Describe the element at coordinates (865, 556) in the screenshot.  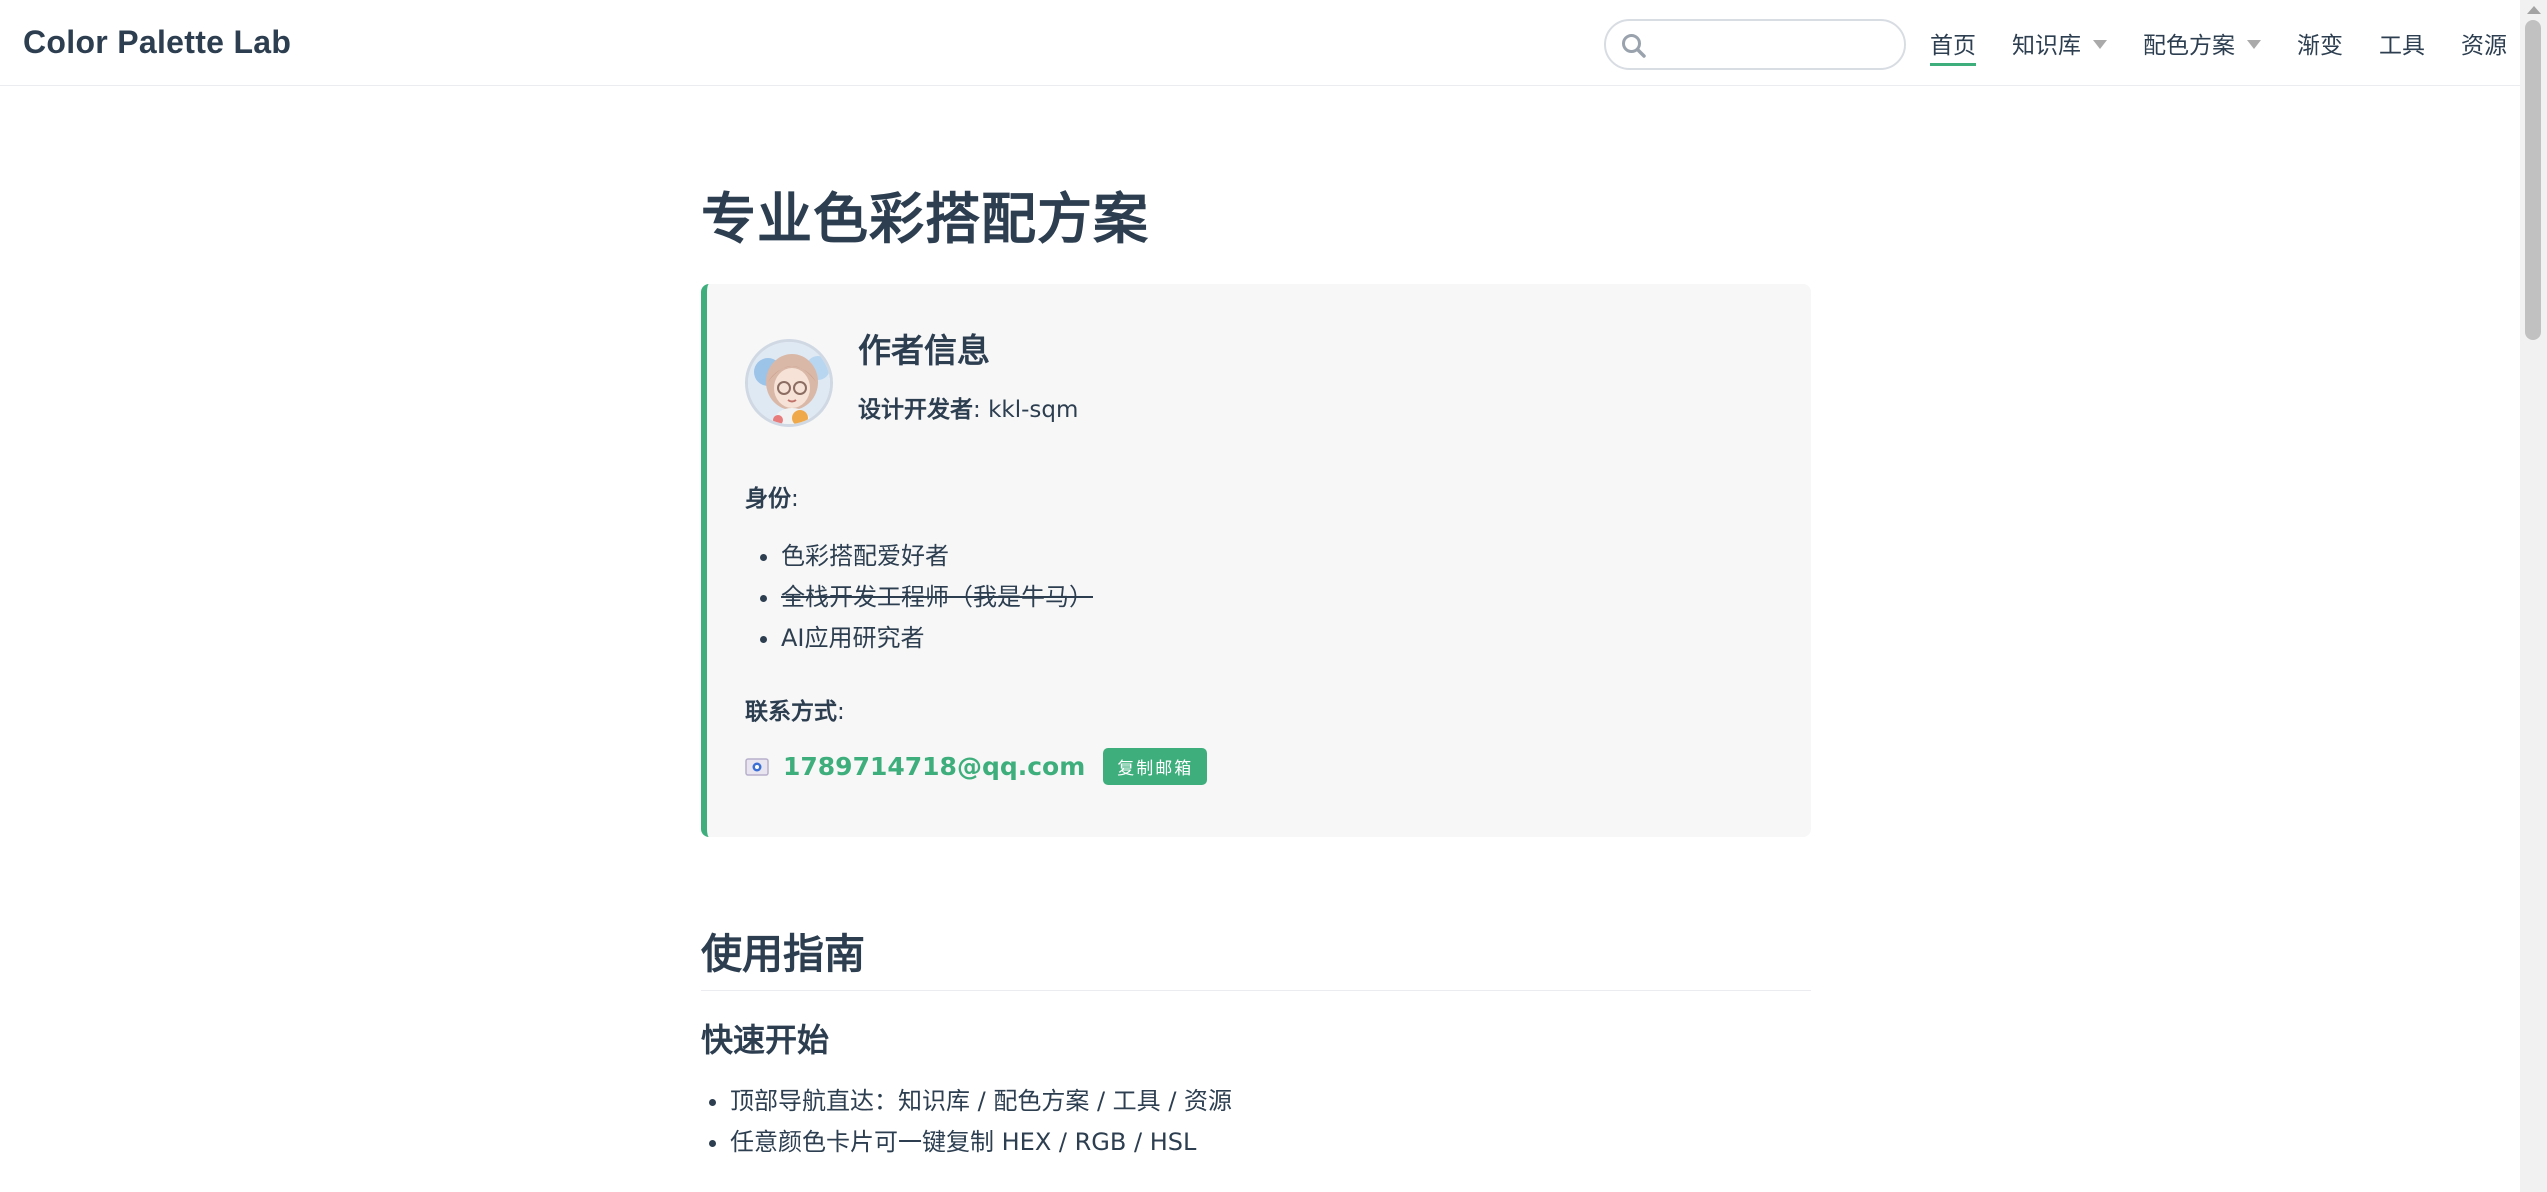
I see `identity-item-text: 色彩搭配爱好者` at that location.